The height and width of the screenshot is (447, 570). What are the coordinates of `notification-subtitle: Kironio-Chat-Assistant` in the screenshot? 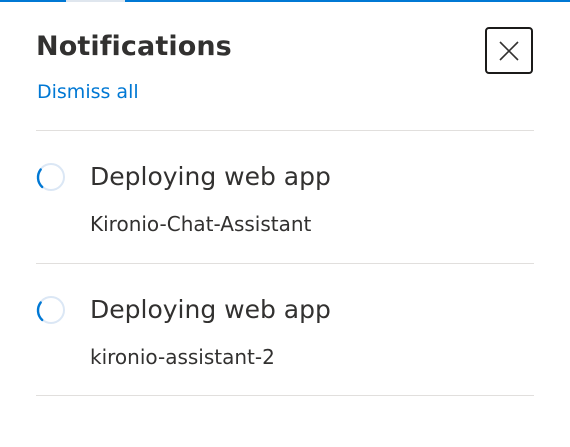 It's located at (201, 224).